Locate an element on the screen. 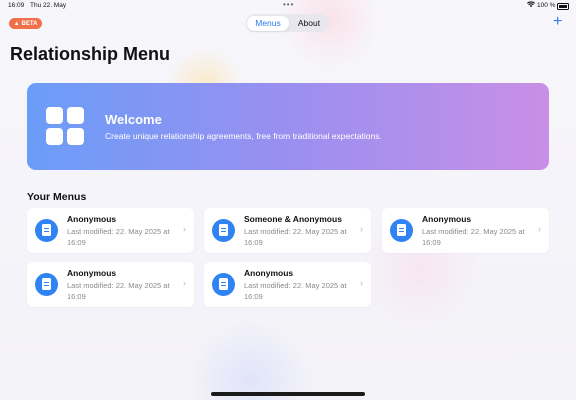 Image resolution: width=576 pixels, height=400 pixels. banner-title: Welcome is located at coordinates (133, 119).